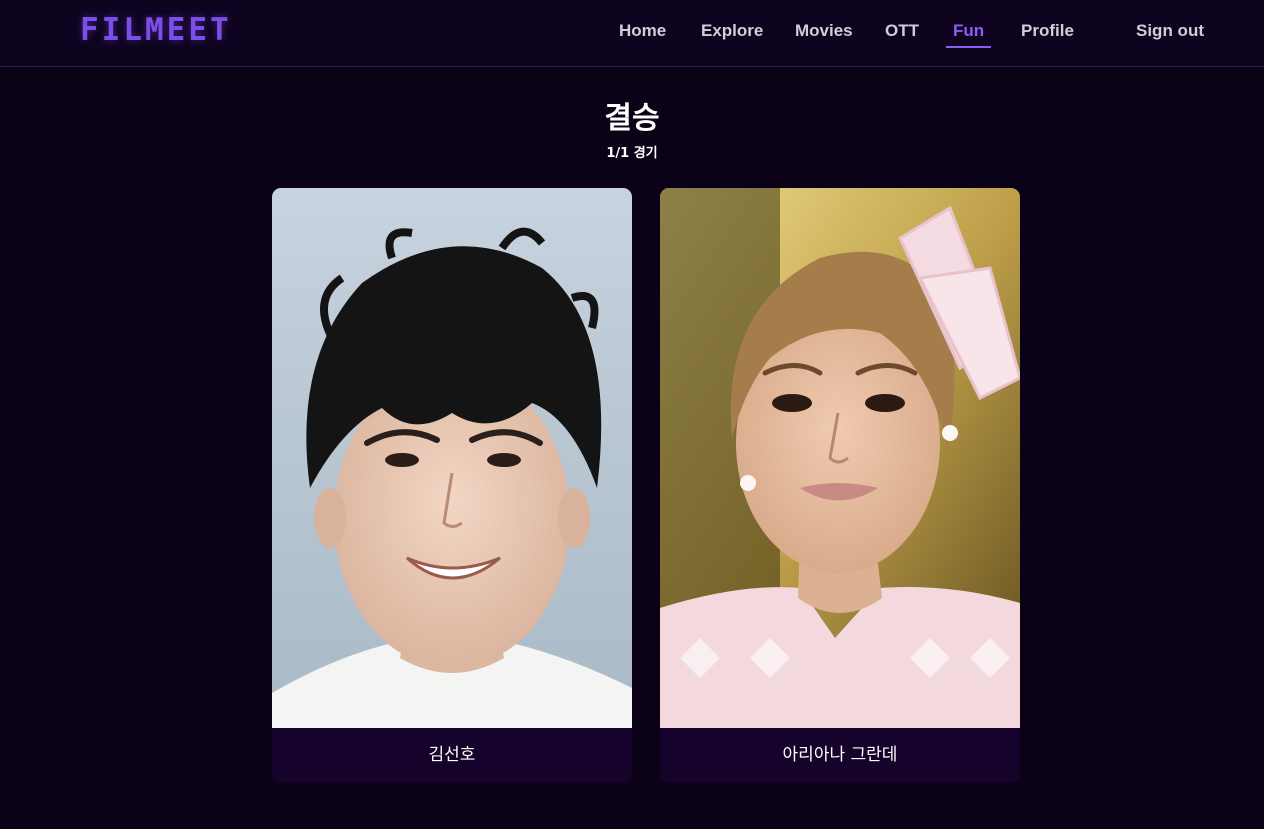  Describe the element at coordinates (840, 755) in the screenshot. I see `candidate-name-right: 아리아나 그란데` at that location.